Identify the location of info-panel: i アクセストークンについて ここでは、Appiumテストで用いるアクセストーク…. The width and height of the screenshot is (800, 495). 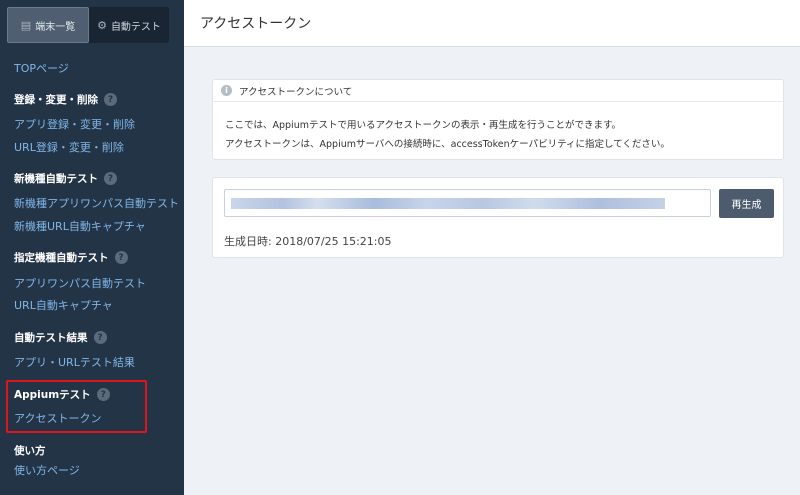
(498, 119).